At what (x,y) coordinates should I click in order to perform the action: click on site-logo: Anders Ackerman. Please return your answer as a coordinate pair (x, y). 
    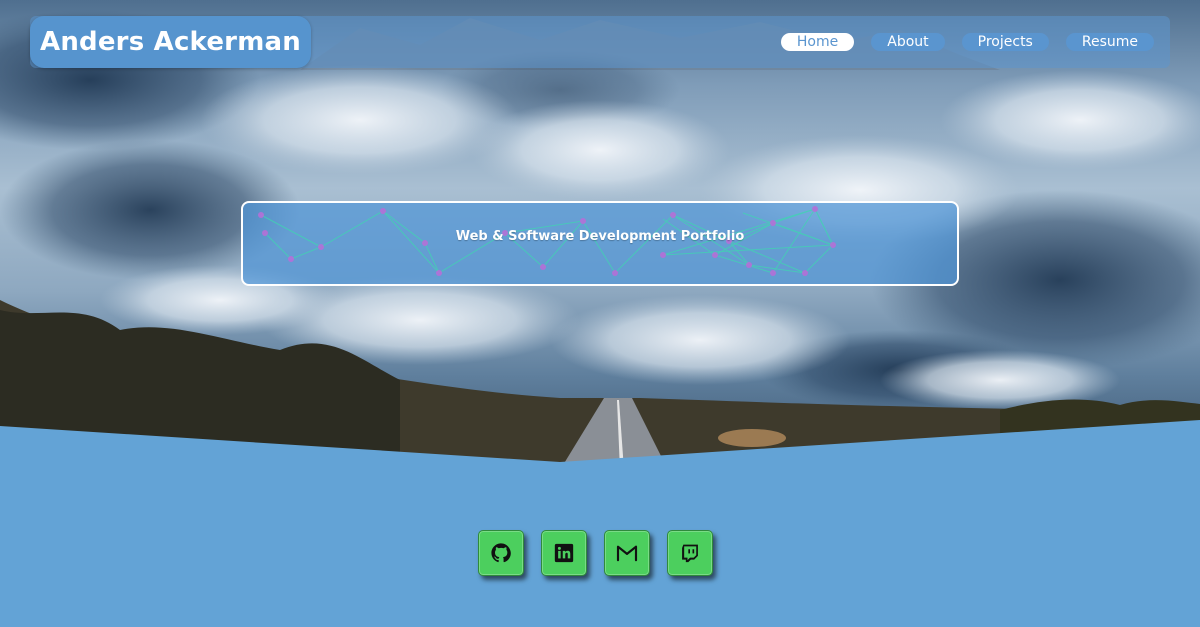
    Looking at the image, I should click on (170, 42).